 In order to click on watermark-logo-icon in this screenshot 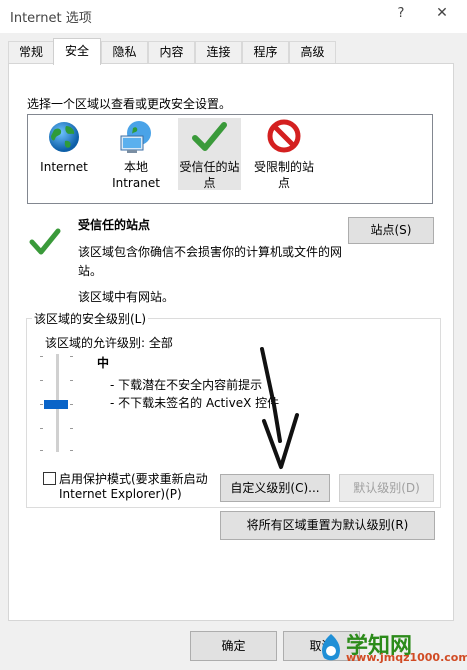, I will do `click(331, 647)`.